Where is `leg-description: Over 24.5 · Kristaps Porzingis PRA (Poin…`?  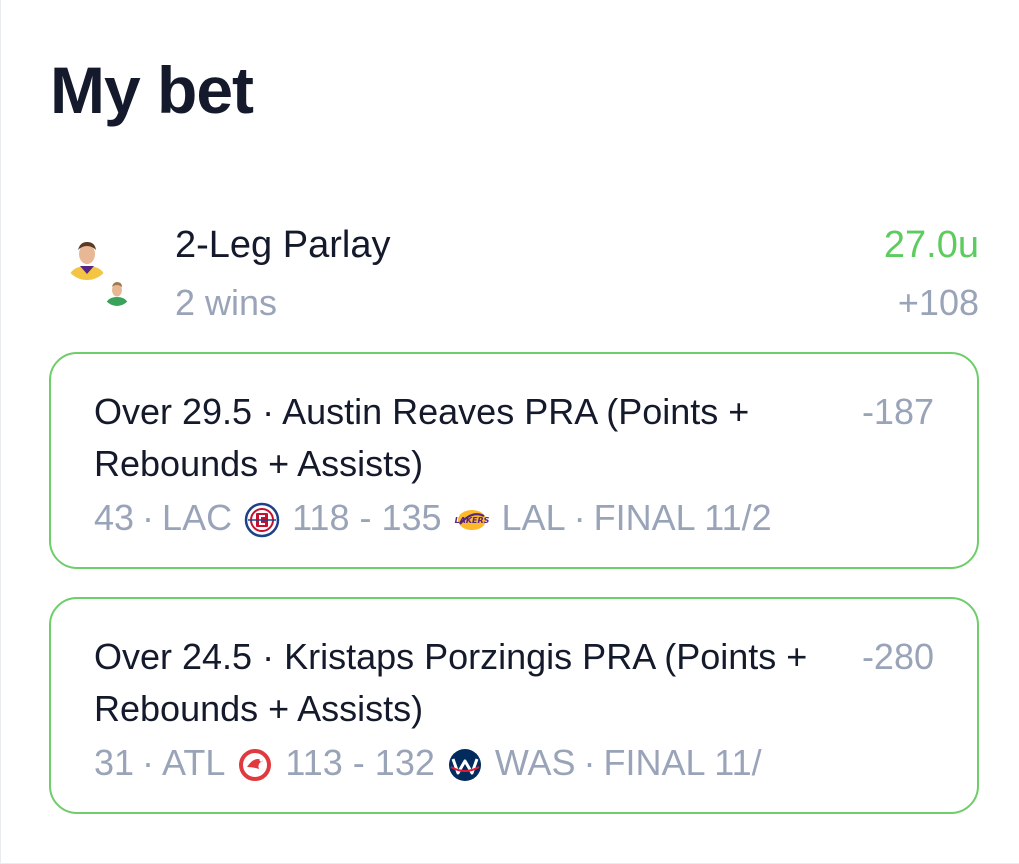
leg-description: Over 24.5 · Kristaps Porzingis PRA (Poin… is located at coordinates (451, 682).